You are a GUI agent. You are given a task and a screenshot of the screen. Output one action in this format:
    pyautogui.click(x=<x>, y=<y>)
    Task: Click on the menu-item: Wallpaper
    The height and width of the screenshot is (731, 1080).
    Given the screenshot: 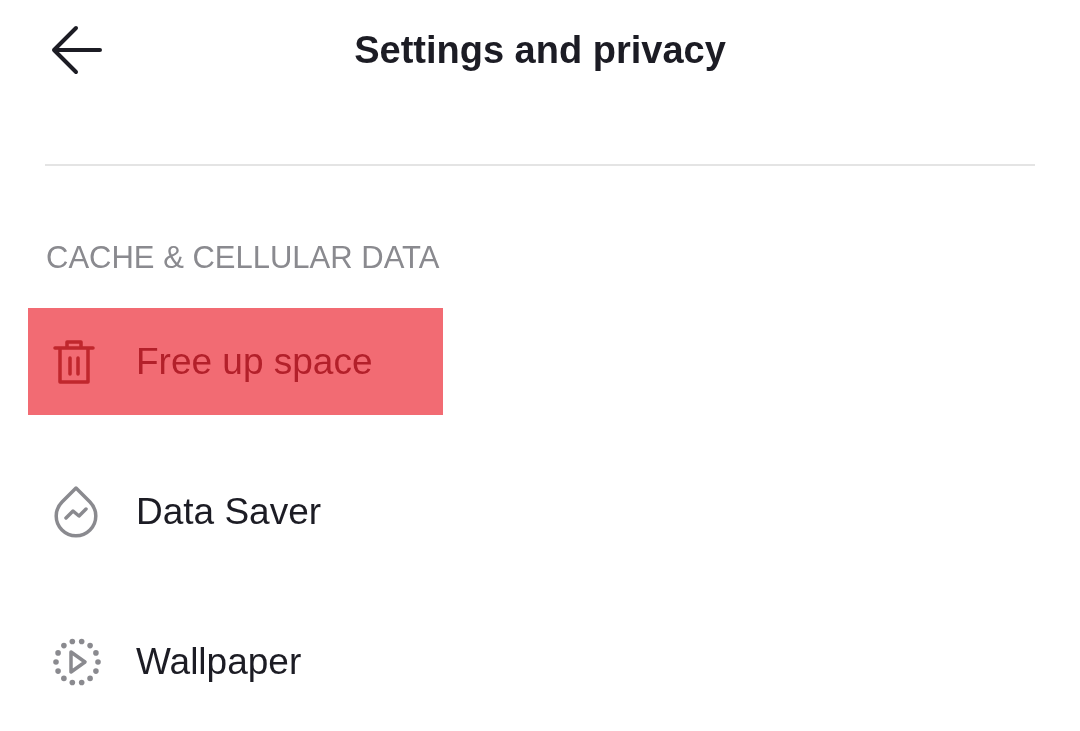 What is the action you would take?
    pyautogui.click(x=235, y=661)
    